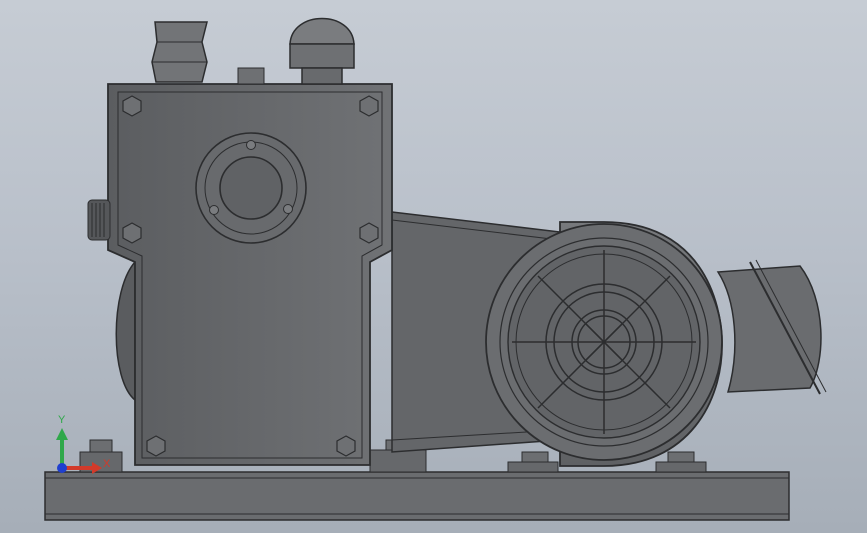 The height and width of the screenshot is (533, 867). Describe the element at coordinates (99, 220) in the screenshot. I see `side-knob` at that location.